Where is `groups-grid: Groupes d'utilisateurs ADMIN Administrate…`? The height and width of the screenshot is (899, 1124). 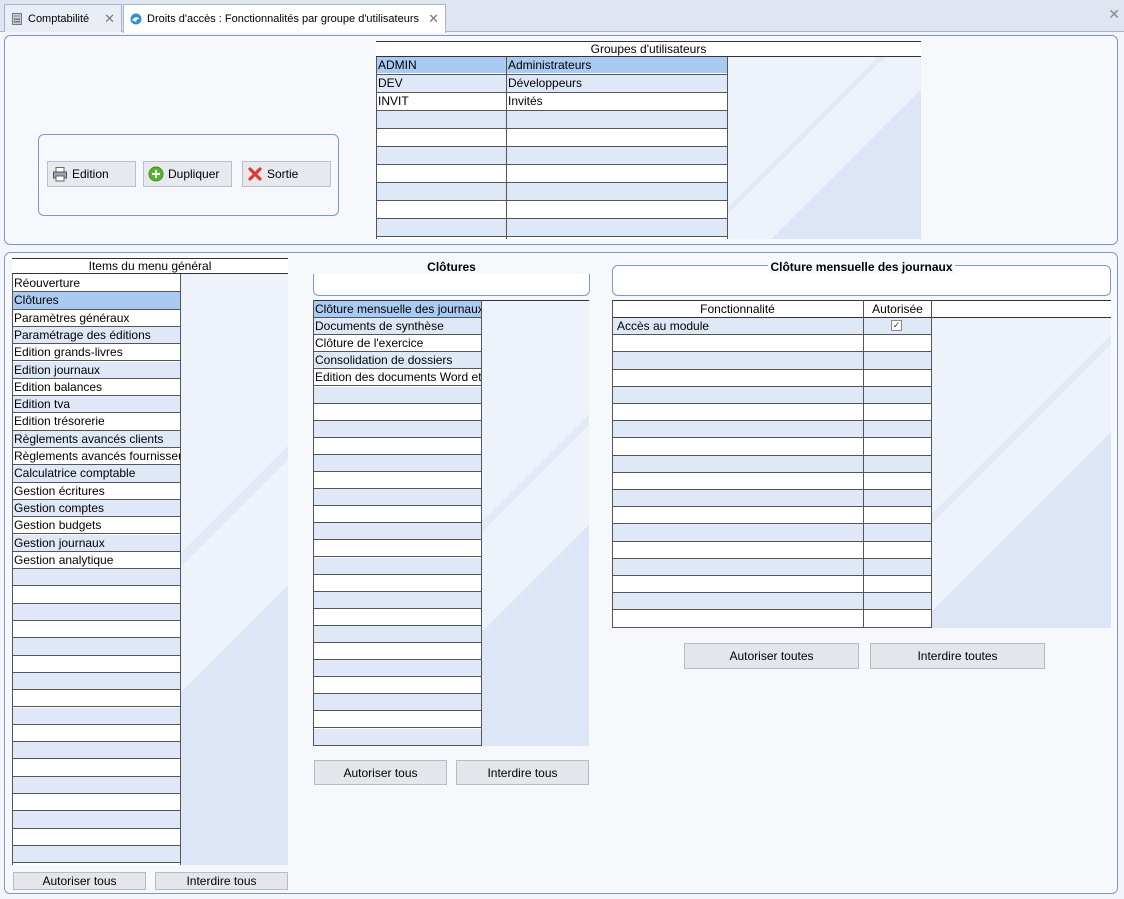 groups-grid: Groupes d'utilisateurs ADMIN Administrate… is located at coordinates (648, 140).